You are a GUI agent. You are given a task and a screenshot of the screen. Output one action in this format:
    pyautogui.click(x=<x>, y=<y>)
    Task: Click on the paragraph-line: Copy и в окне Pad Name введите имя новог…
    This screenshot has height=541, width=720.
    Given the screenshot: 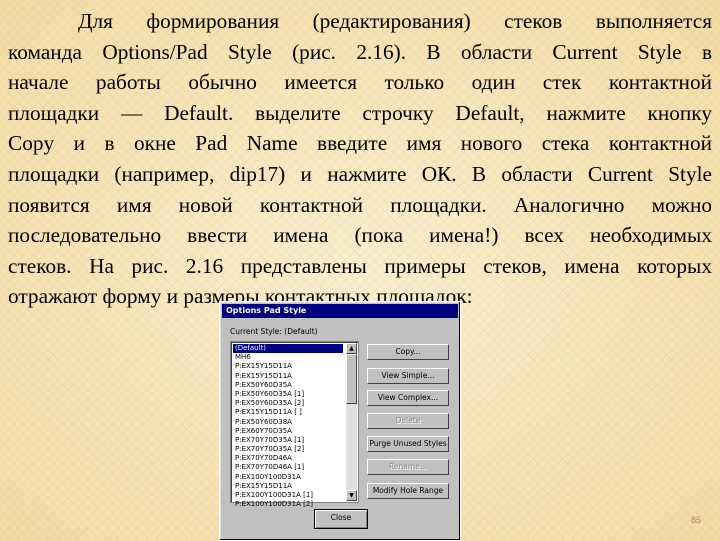 What is the action you would take?
    pyautogui.click(x=360, y=143)
    